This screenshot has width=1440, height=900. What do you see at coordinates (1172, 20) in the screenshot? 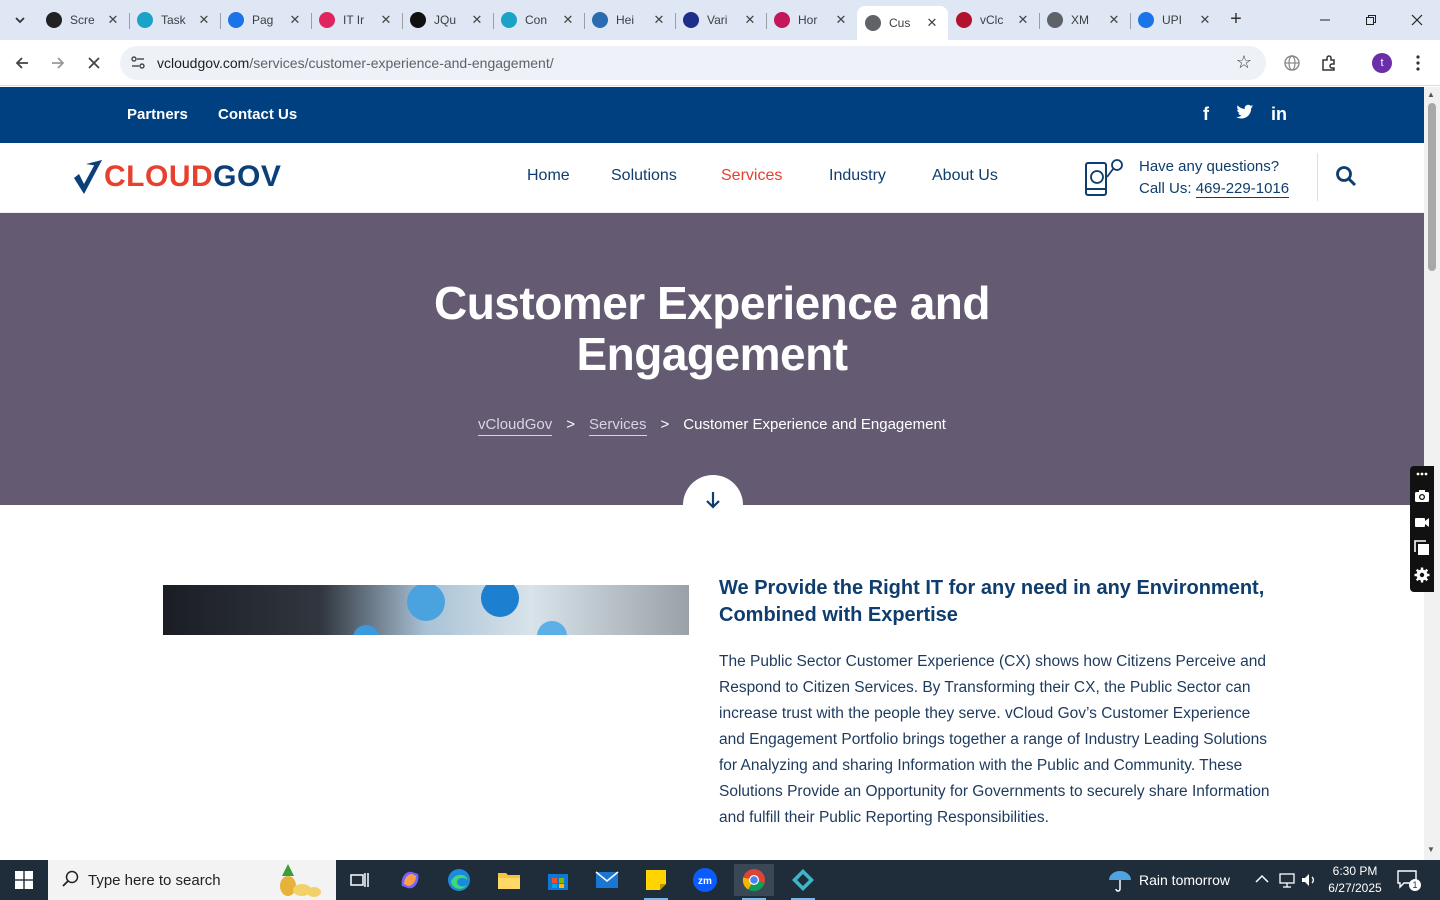
I see `tab-title: UPI` at bounding box center [1172, 20].